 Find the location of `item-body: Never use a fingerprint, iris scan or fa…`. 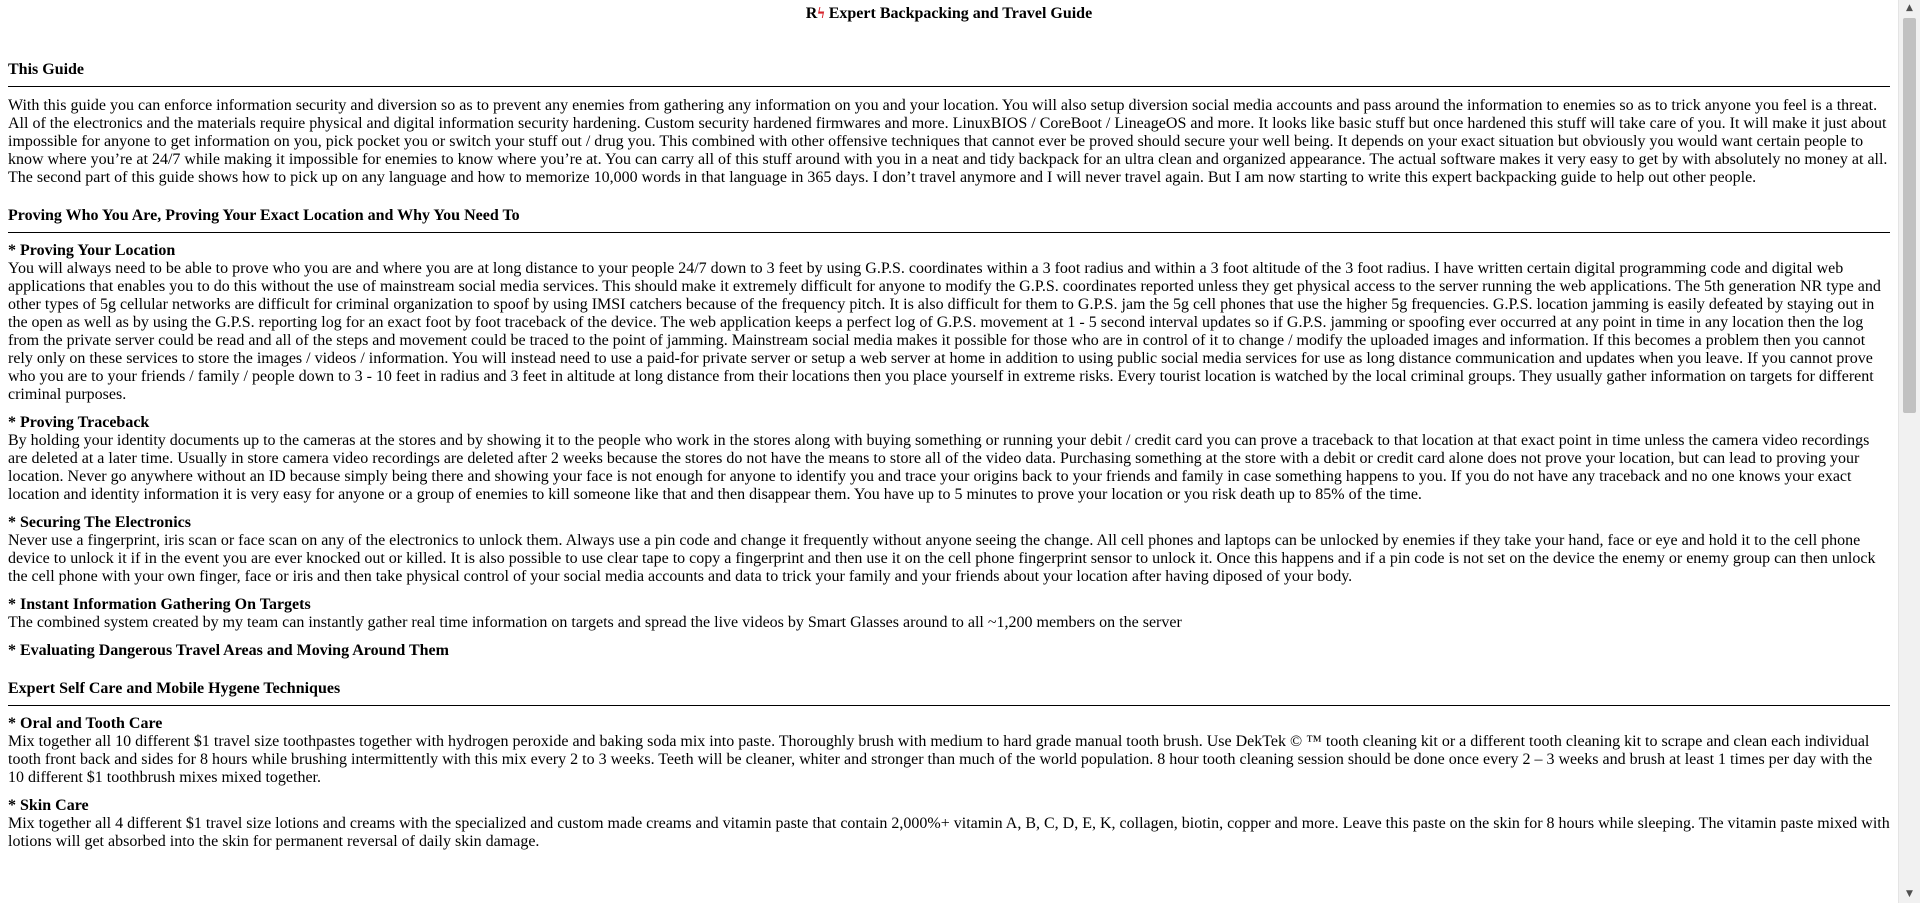

item-body: Never use a fingerprint, iris scan or fa… is located at coordinates (942, 558).